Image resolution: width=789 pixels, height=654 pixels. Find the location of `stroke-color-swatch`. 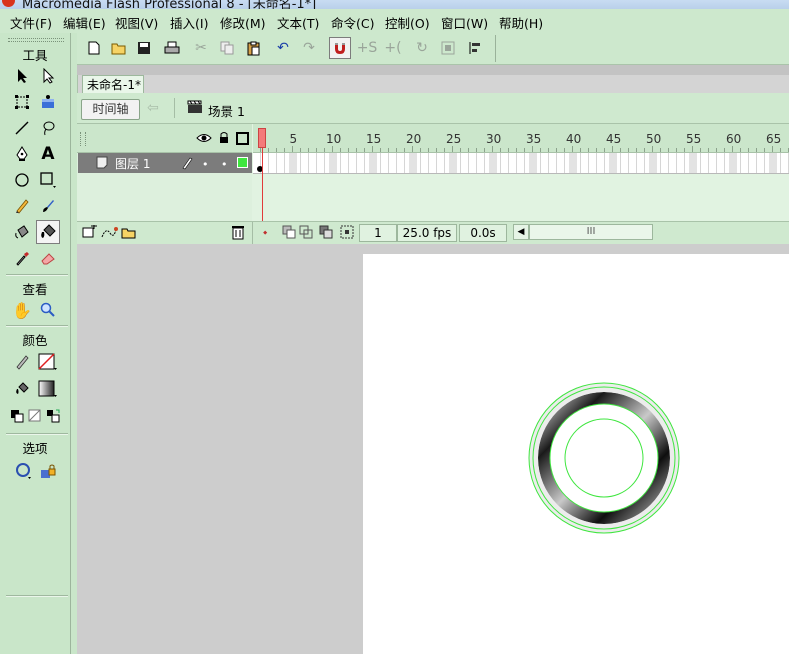

stroke-color-swatch is located at coordinates (48, 362).